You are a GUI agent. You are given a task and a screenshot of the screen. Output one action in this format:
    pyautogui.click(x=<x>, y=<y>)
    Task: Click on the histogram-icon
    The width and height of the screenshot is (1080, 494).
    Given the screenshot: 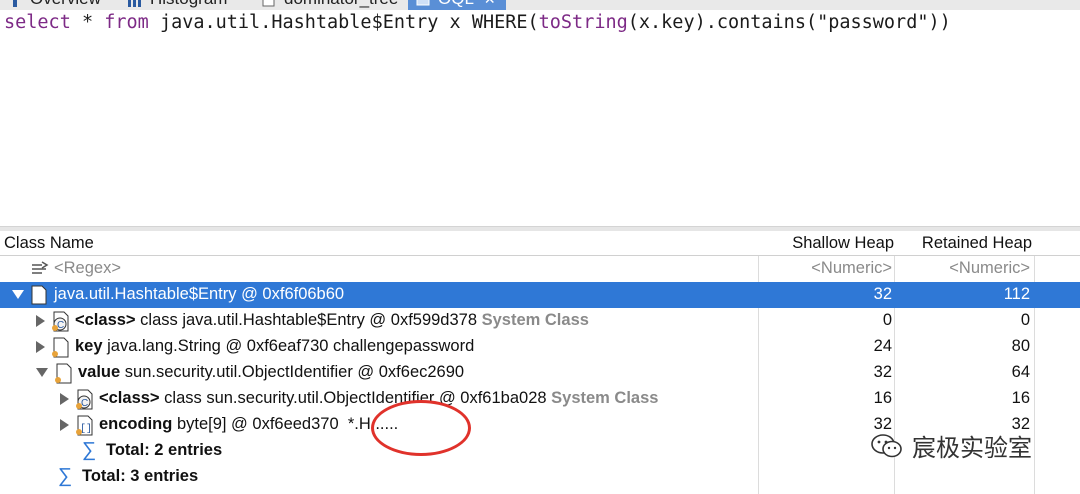 What is the action you would take?
    pyautogui.click(x=135, y=3)
    